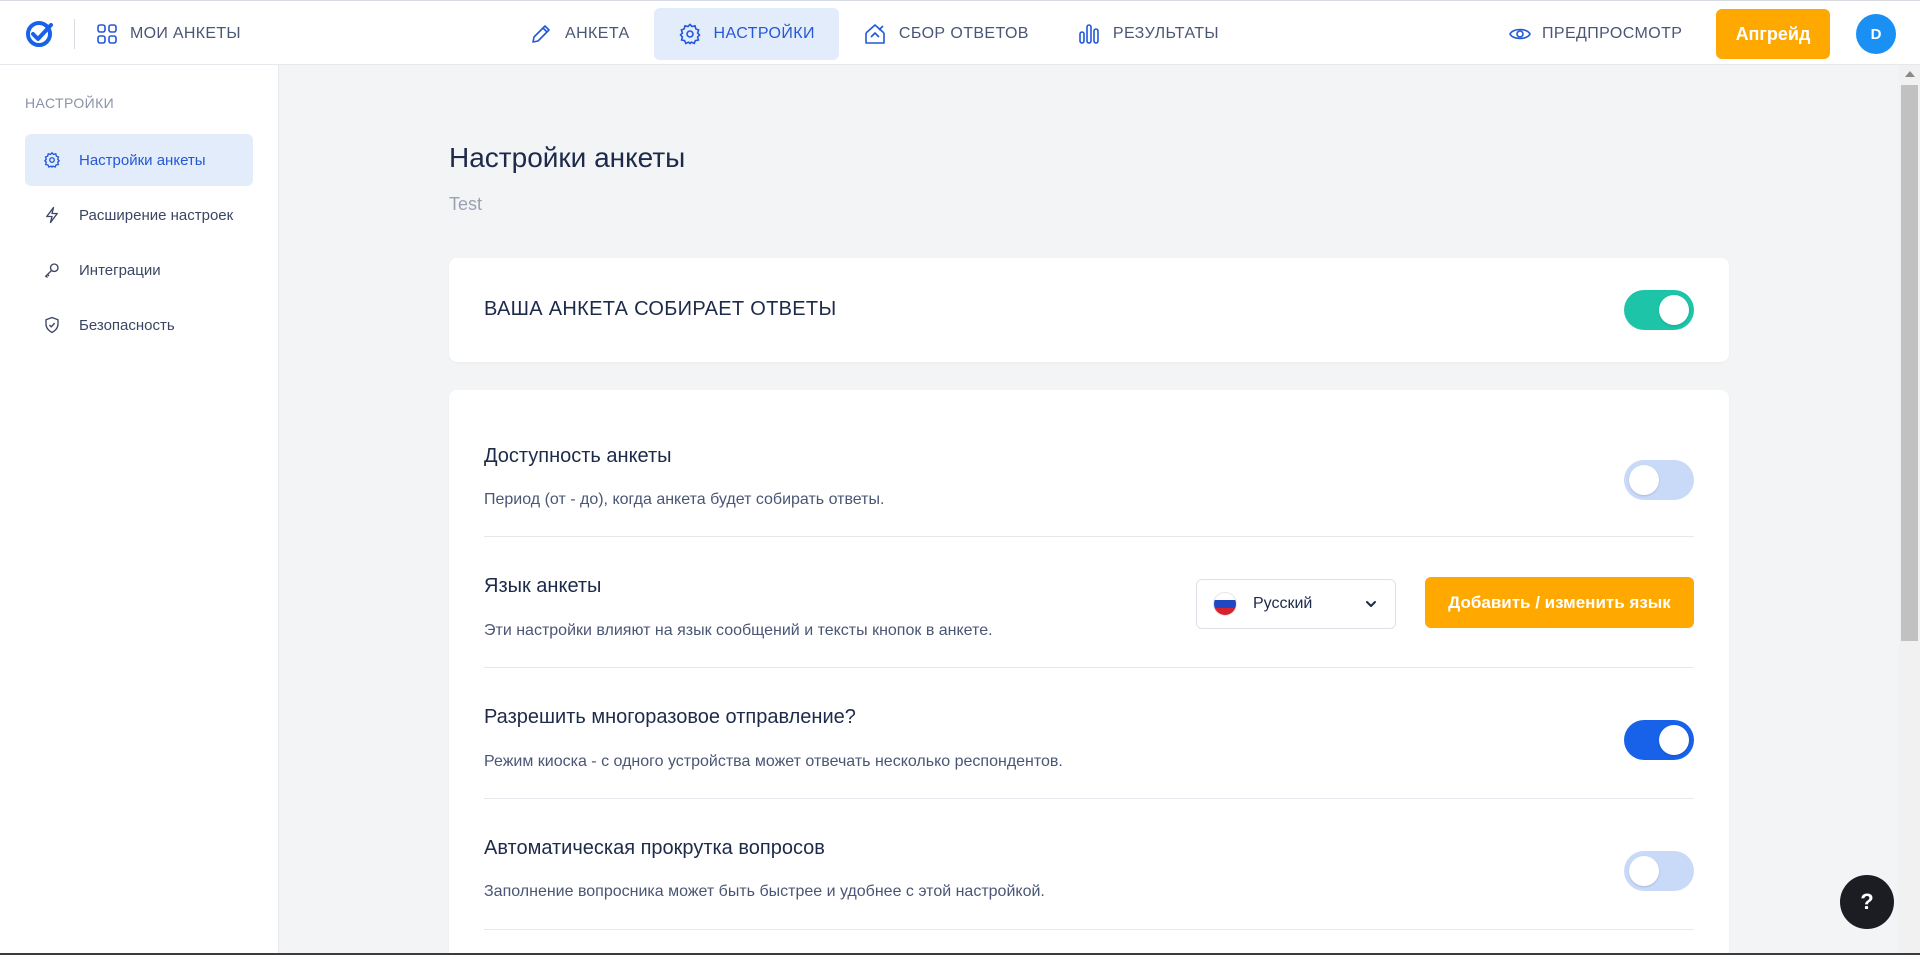  Describe the element at coordinates (1165, 33) in the screenshot. I see `tab-label: РЕЗУЛЬТАТЫ` at that location.